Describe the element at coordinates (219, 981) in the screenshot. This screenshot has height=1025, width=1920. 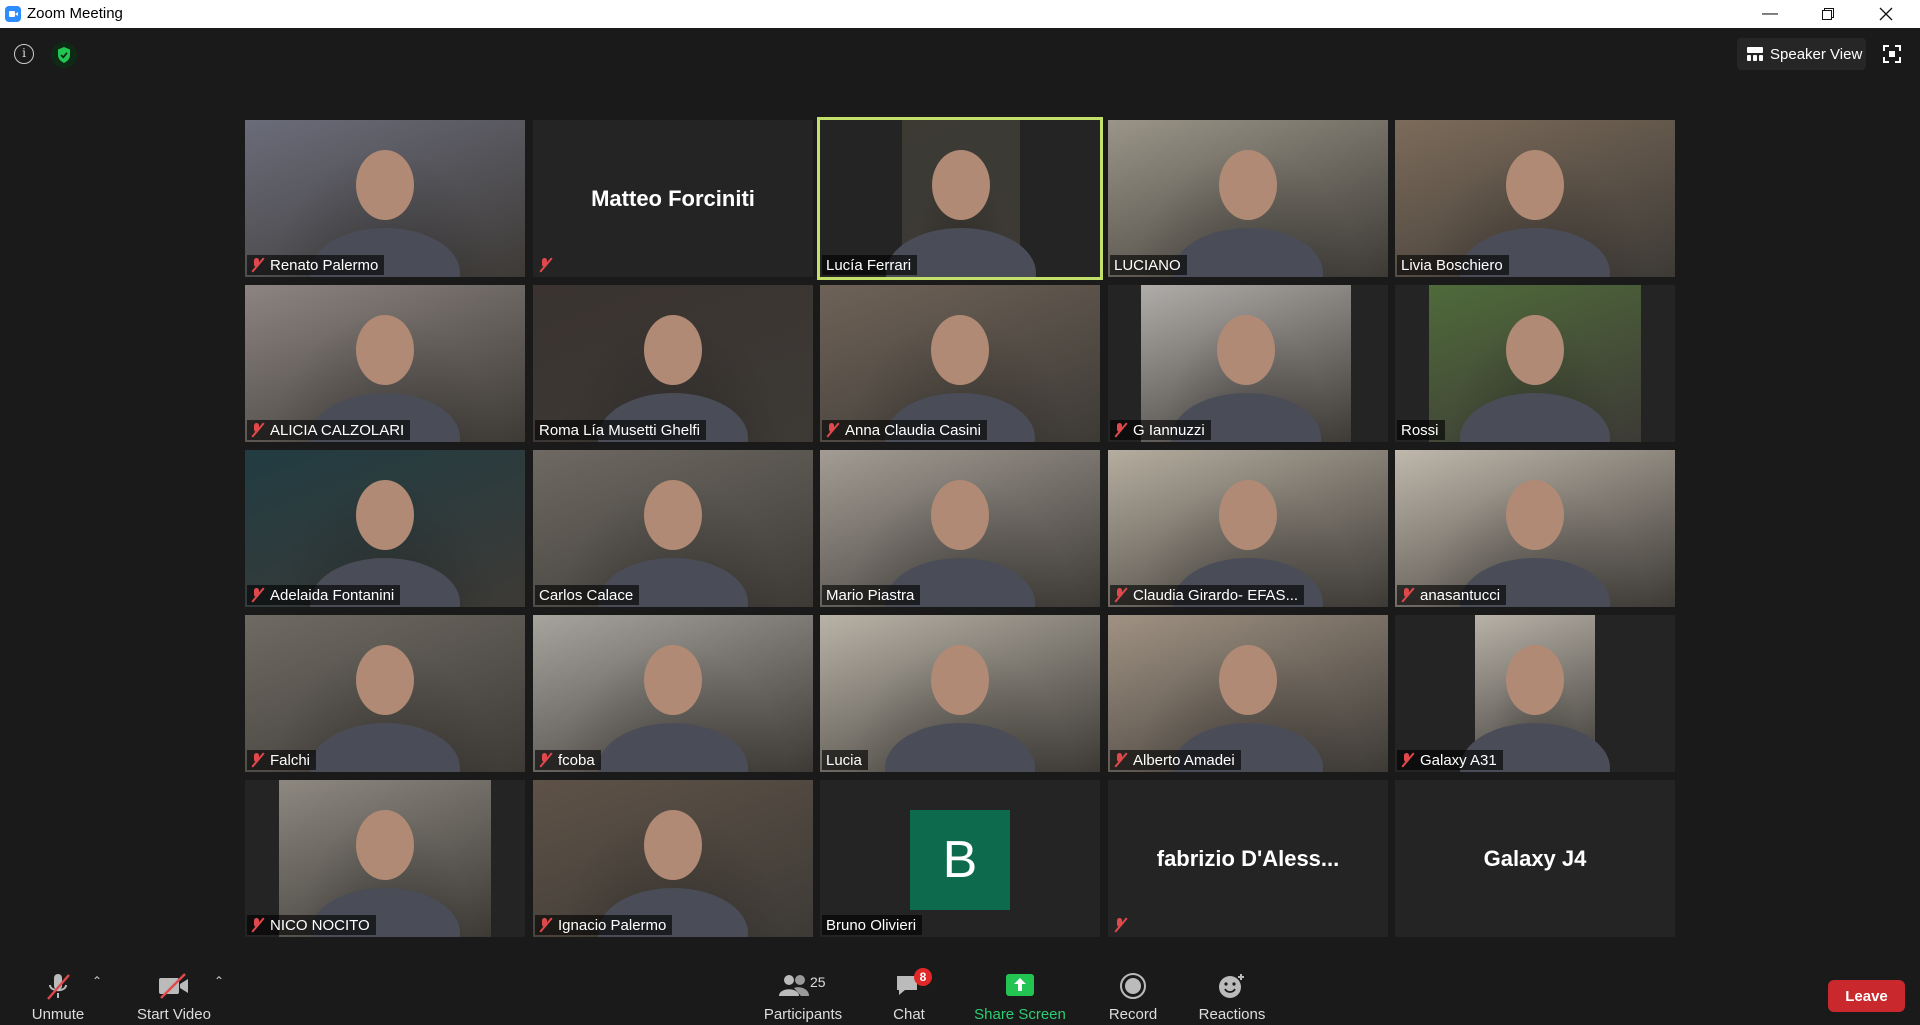
I see `video-options-caret: ⌃` at that location.